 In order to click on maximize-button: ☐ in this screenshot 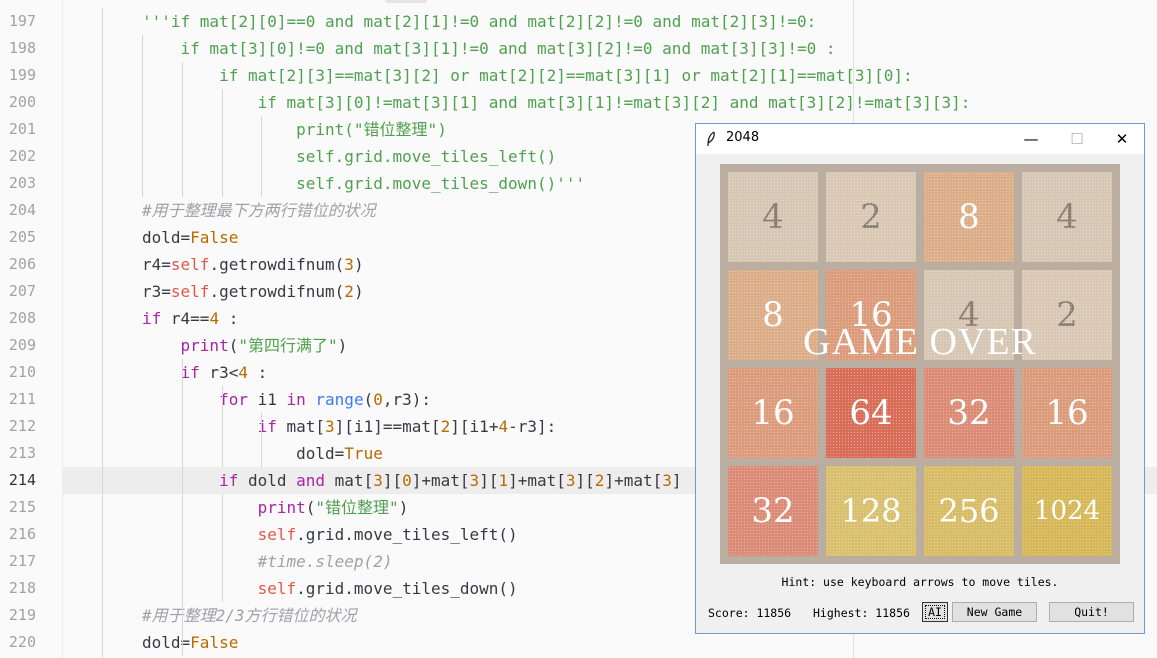, I will do `click(1077, 139)`.